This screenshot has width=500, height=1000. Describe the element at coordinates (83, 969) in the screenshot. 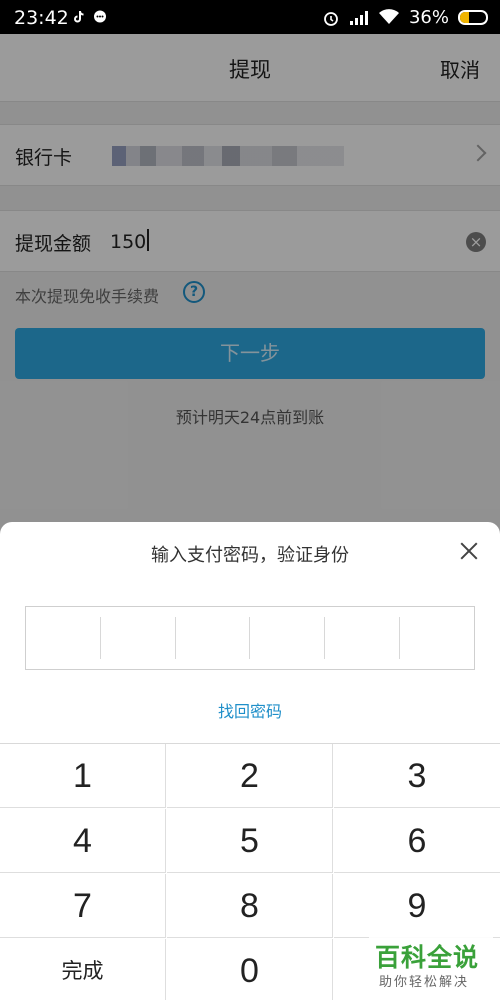

I see `done-key: 完成` at that location.